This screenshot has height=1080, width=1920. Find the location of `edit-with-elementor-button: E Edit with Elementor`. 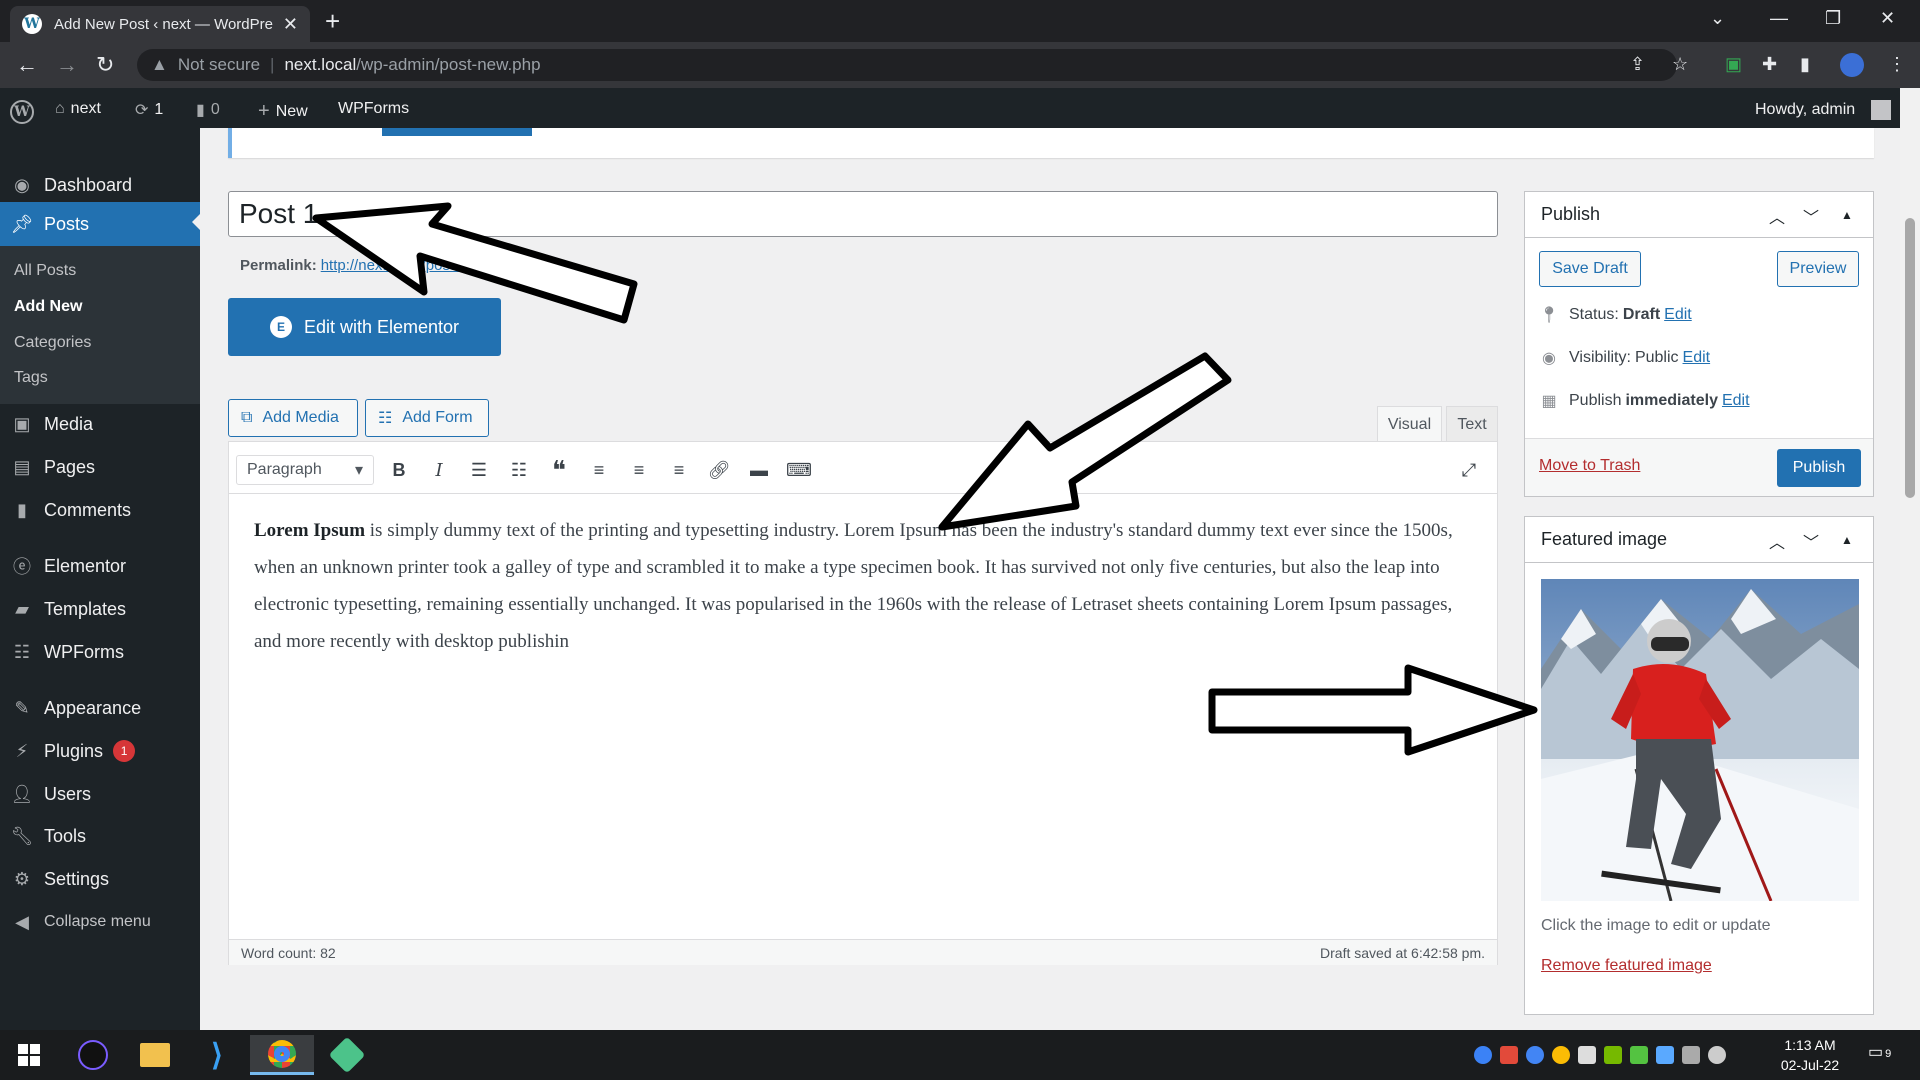

edit-with-elementor-button: E Edit with Elementor is located at coordinates (364, 327).